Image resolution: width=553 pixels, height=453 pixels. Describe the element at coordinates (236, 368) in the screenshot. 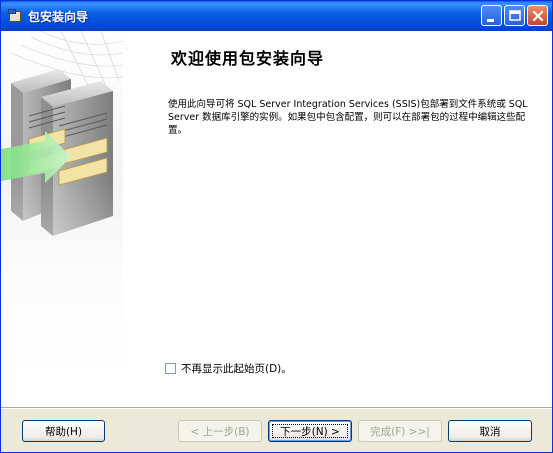

I see `dont-show-again-label: 不再显示此起始页(D)。` at that location.